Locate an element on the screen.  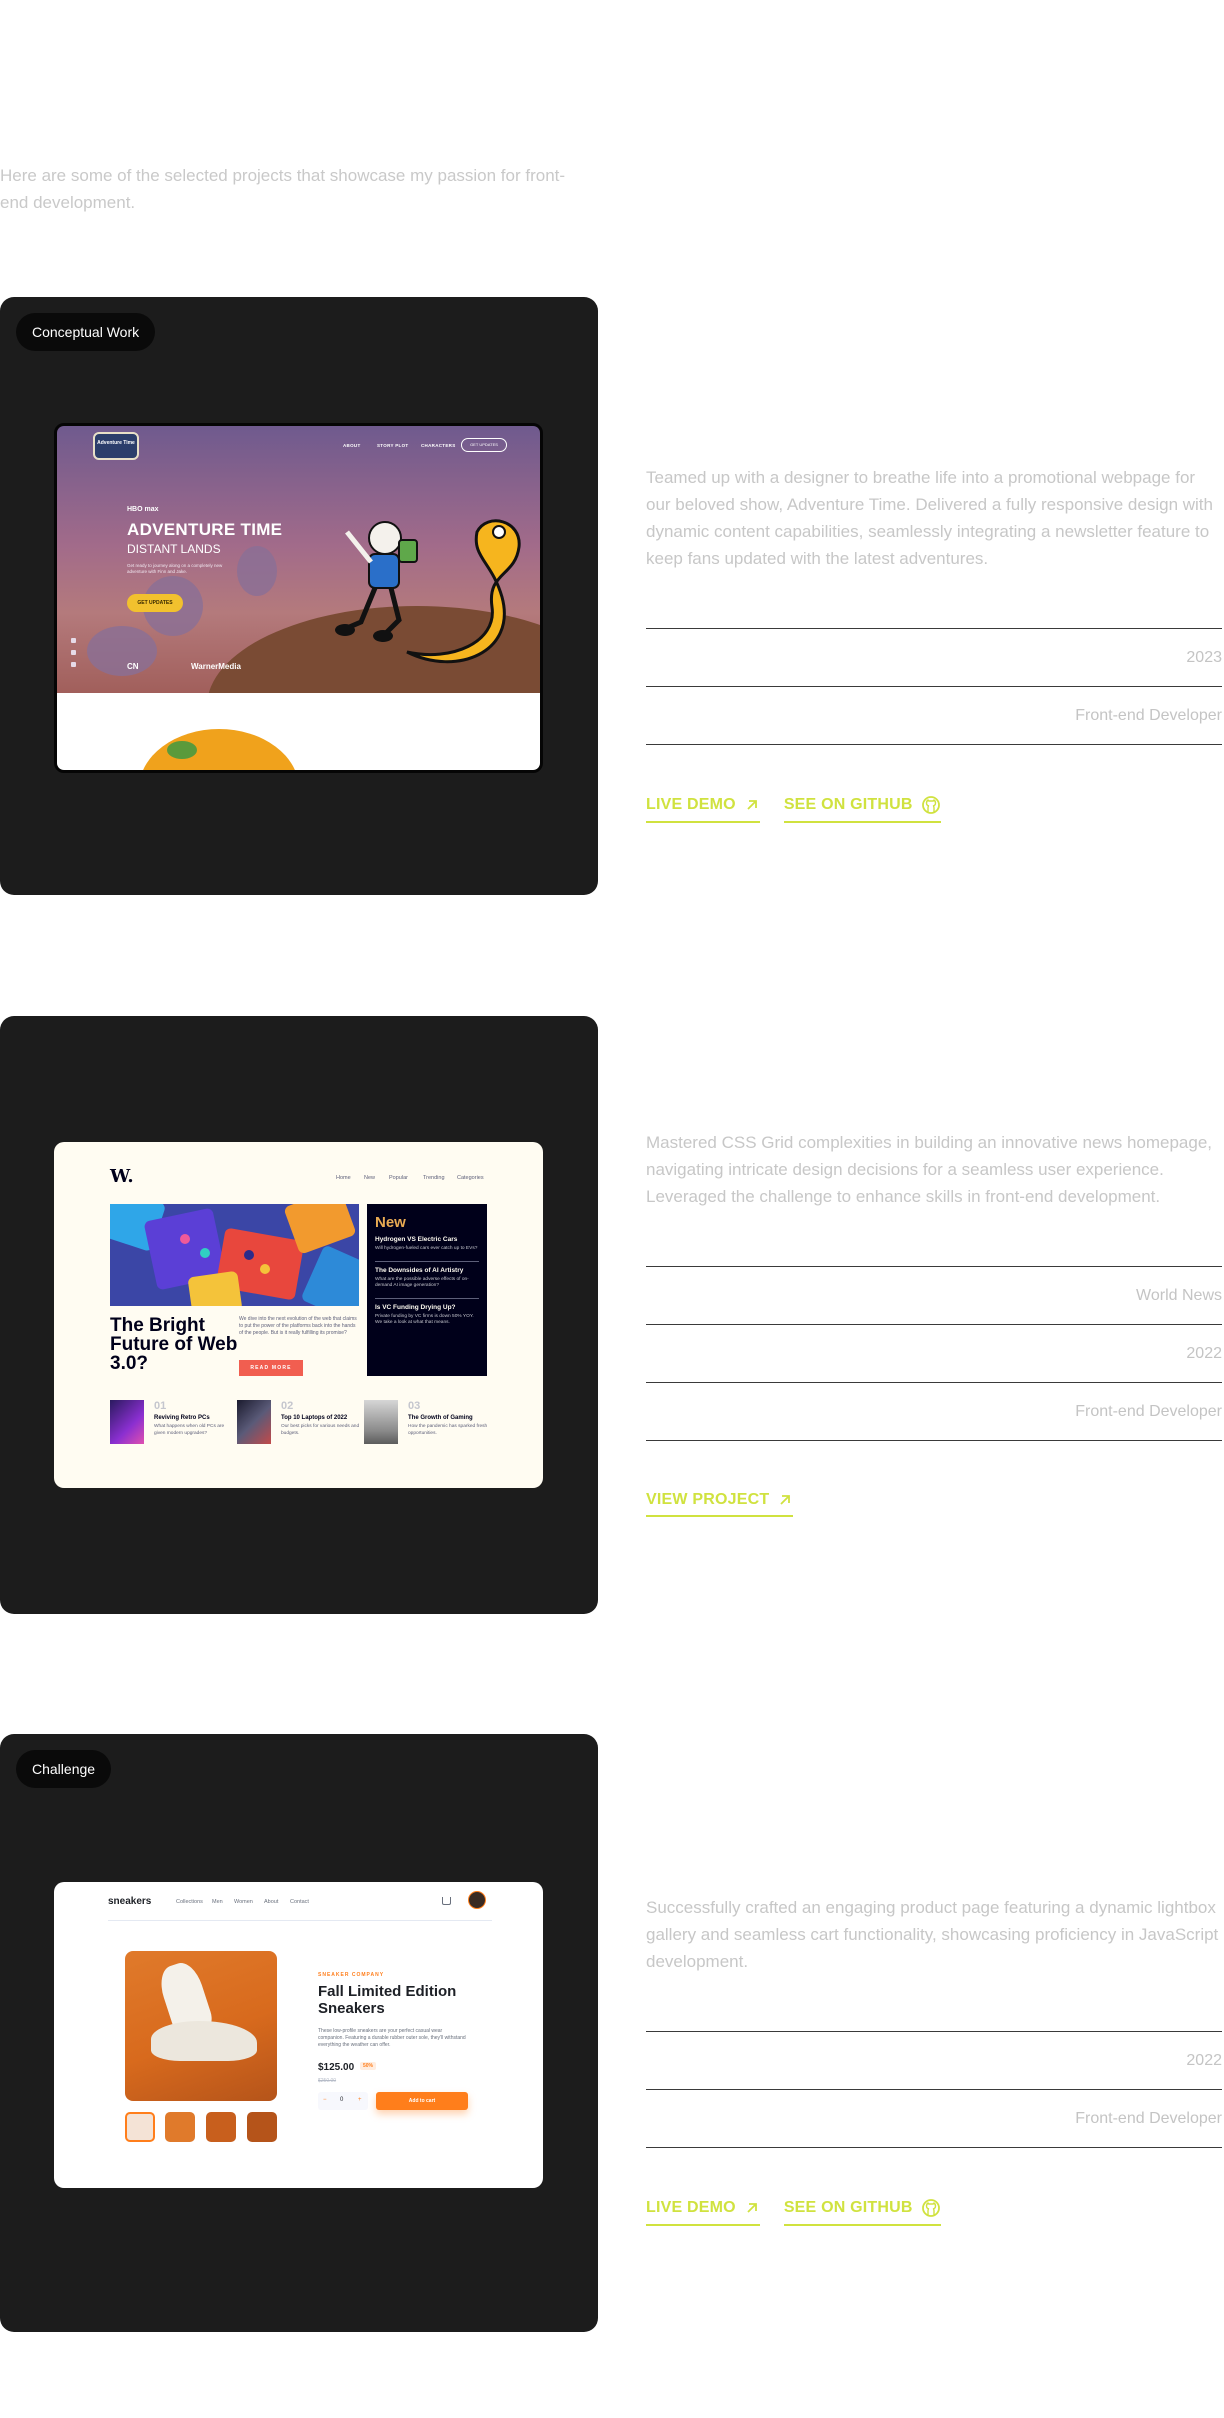
new-heading: New is located at coordinates (390, 1222).